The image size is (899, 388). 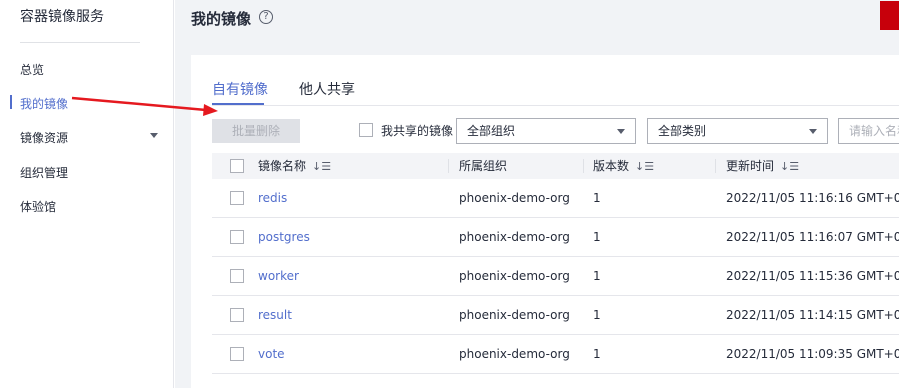 I want to click on my-shared-checkbox, so click(x=366, y=130).